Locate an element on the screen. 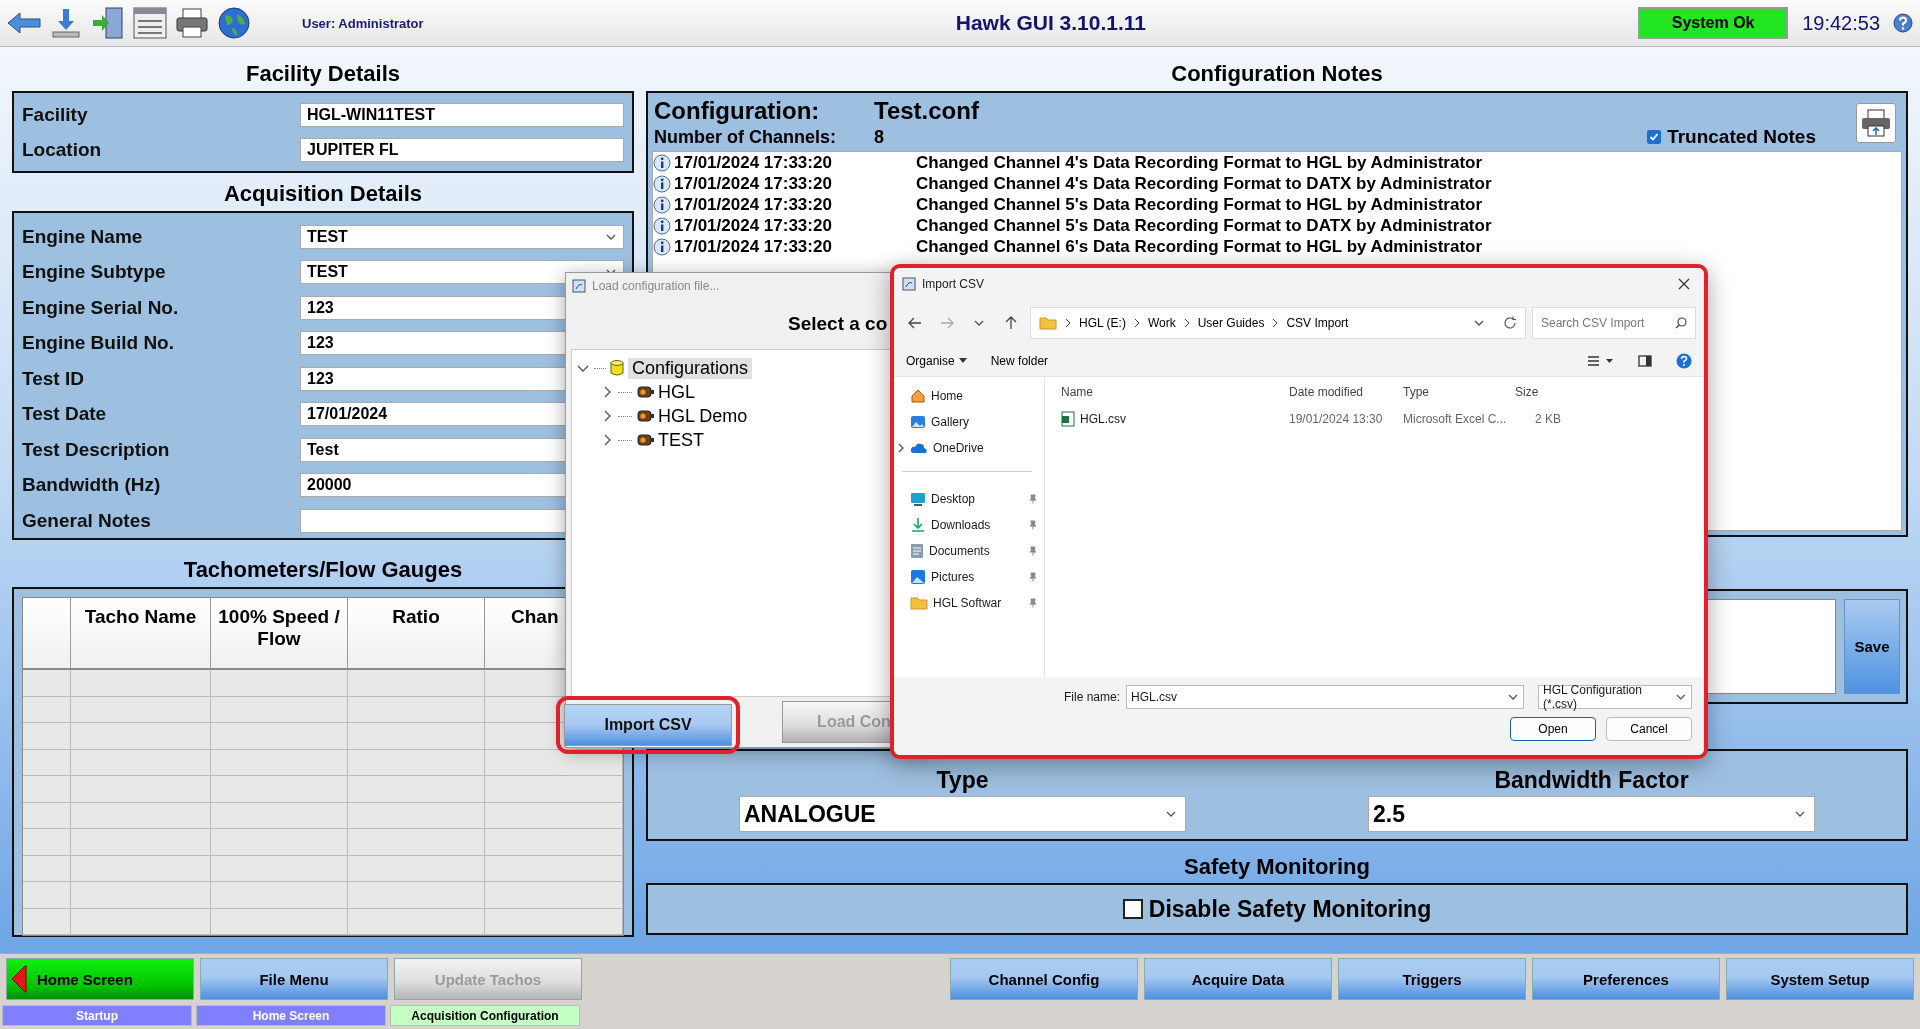 The height and width of the screenshot is (1029, 1920). dialog-heading: Select a co is located at coordinates (838, 323).